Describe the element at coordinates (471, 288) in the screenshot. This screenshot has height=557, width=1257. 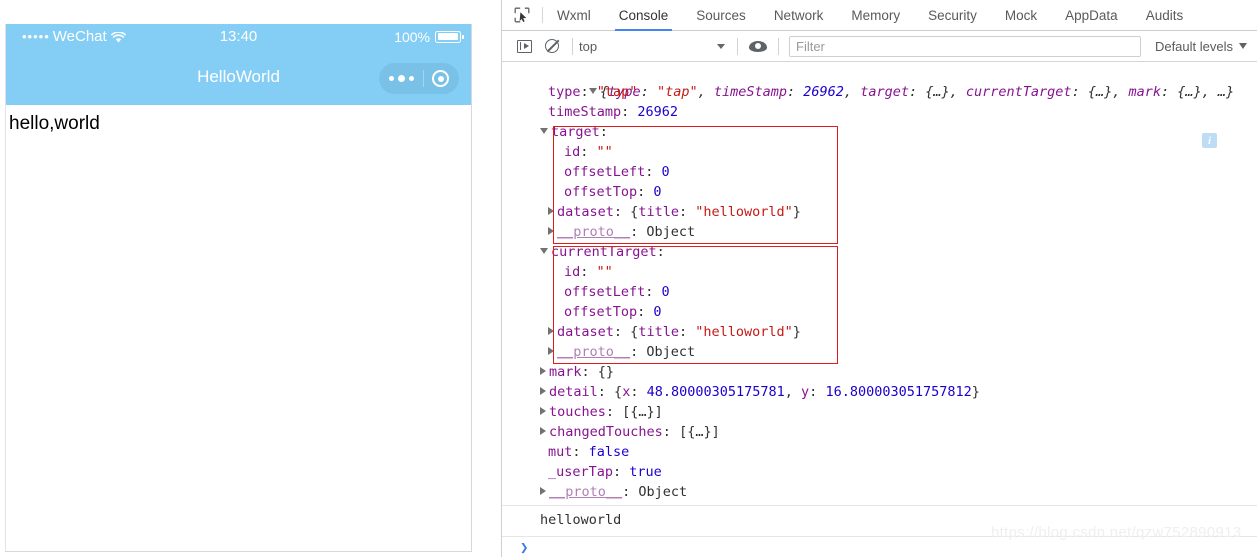
I see `simulator-right-border` at that location.